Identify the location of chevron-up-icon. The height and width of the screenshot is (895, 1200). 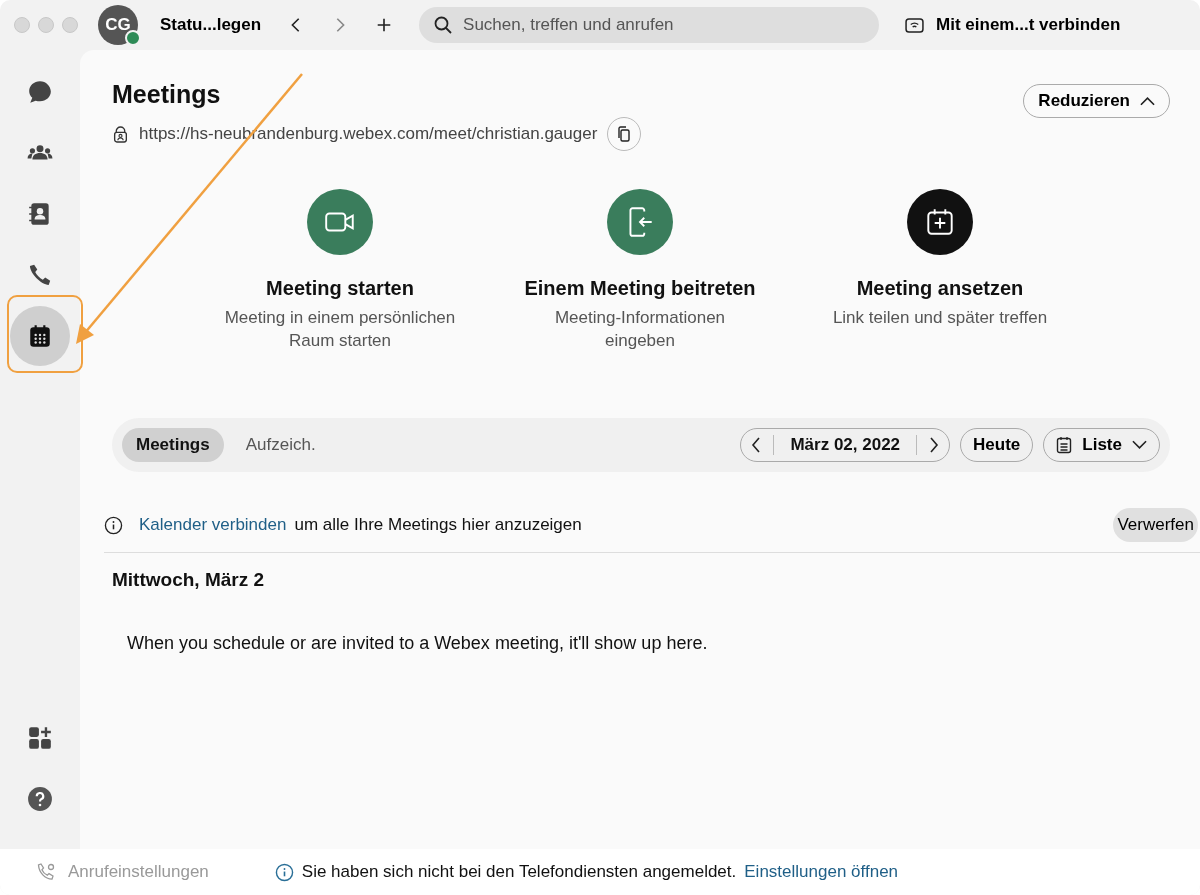
(1147, 101).